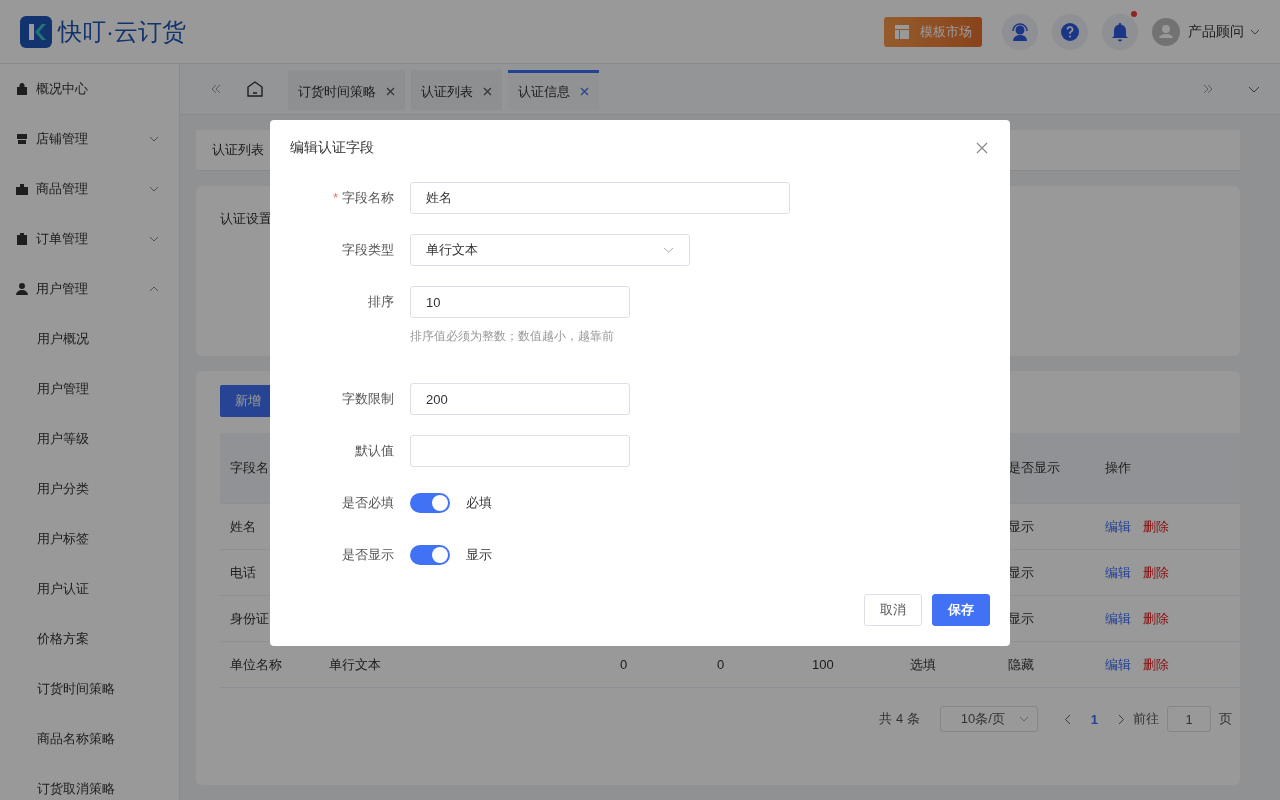  Describe the element at coordinates (216, 89) in the screenshot. I see `double-chevron-left-icon` at that location.